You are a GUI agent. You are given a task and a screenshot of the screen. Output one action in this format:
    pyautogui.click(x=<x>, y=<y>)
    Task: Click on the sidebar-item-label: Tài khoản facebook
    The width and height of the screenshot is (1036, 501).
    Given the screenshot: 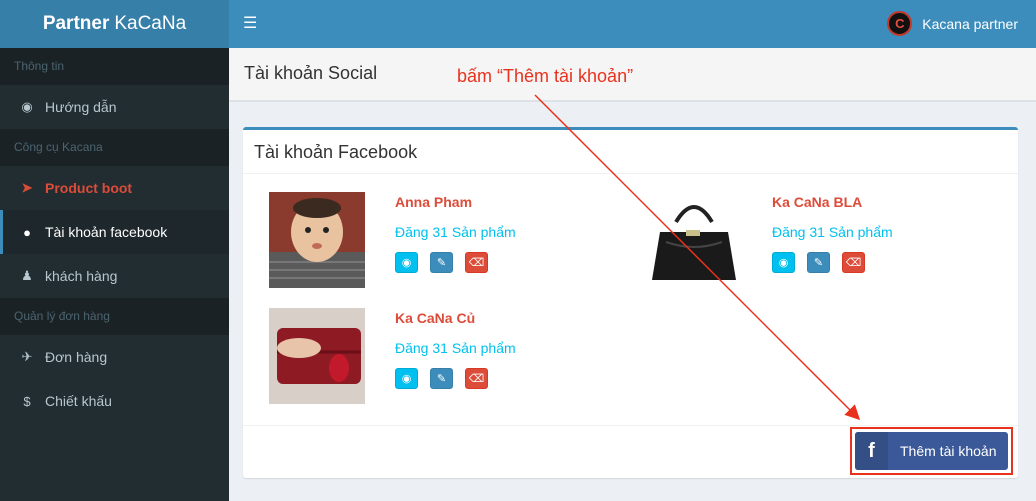 What is the action you would take?
    pyautogui.click(x=106, y=232)
    